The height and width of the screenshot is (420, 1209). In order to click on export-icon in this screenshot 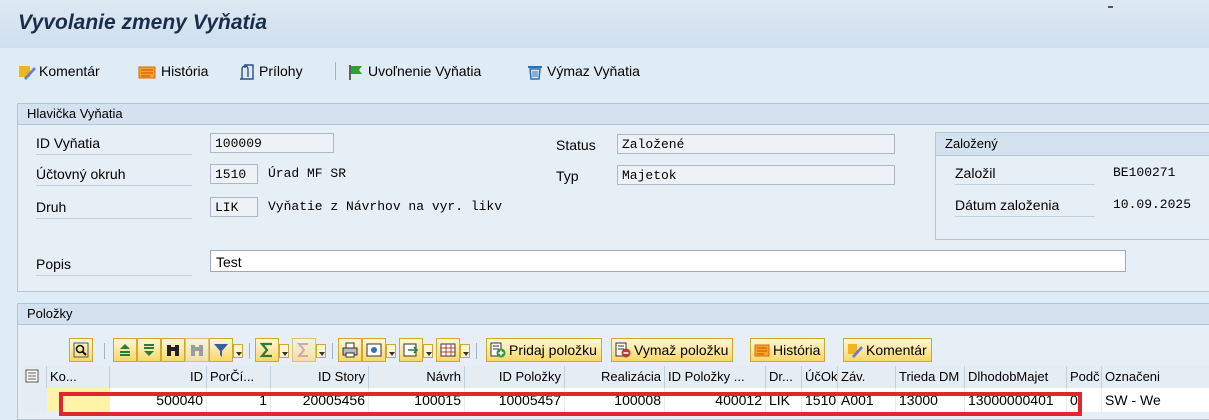, I will do `click(411, 350)`.